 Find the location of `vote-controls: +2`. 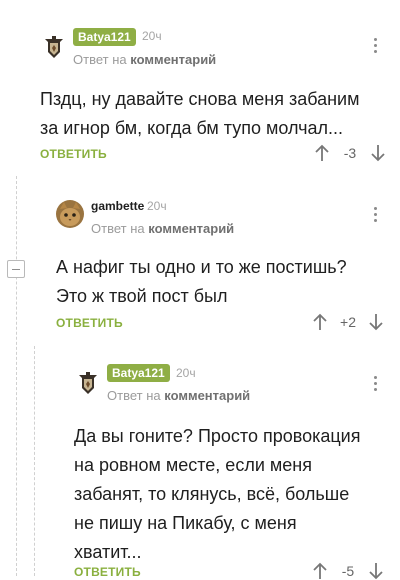

vote-controls: +2 is located at coordinates (348, 322).